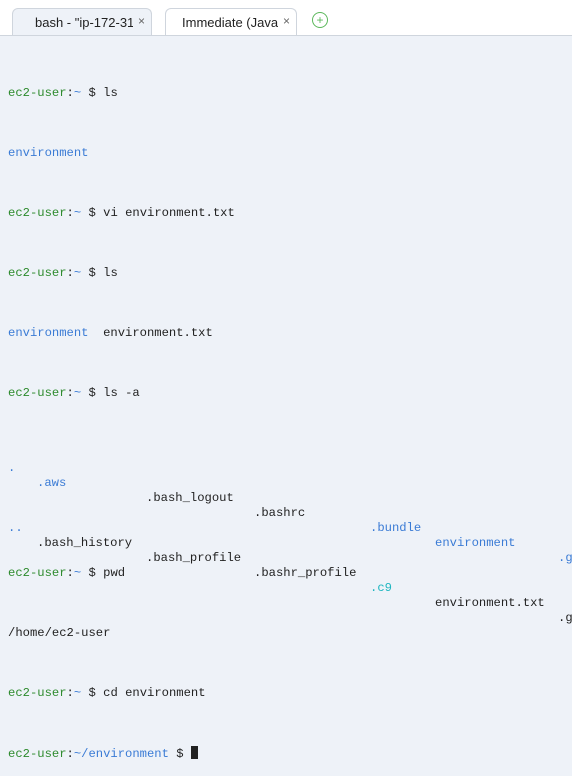  I want to click on output-text: /home/ec2-user, so click(59, 633).